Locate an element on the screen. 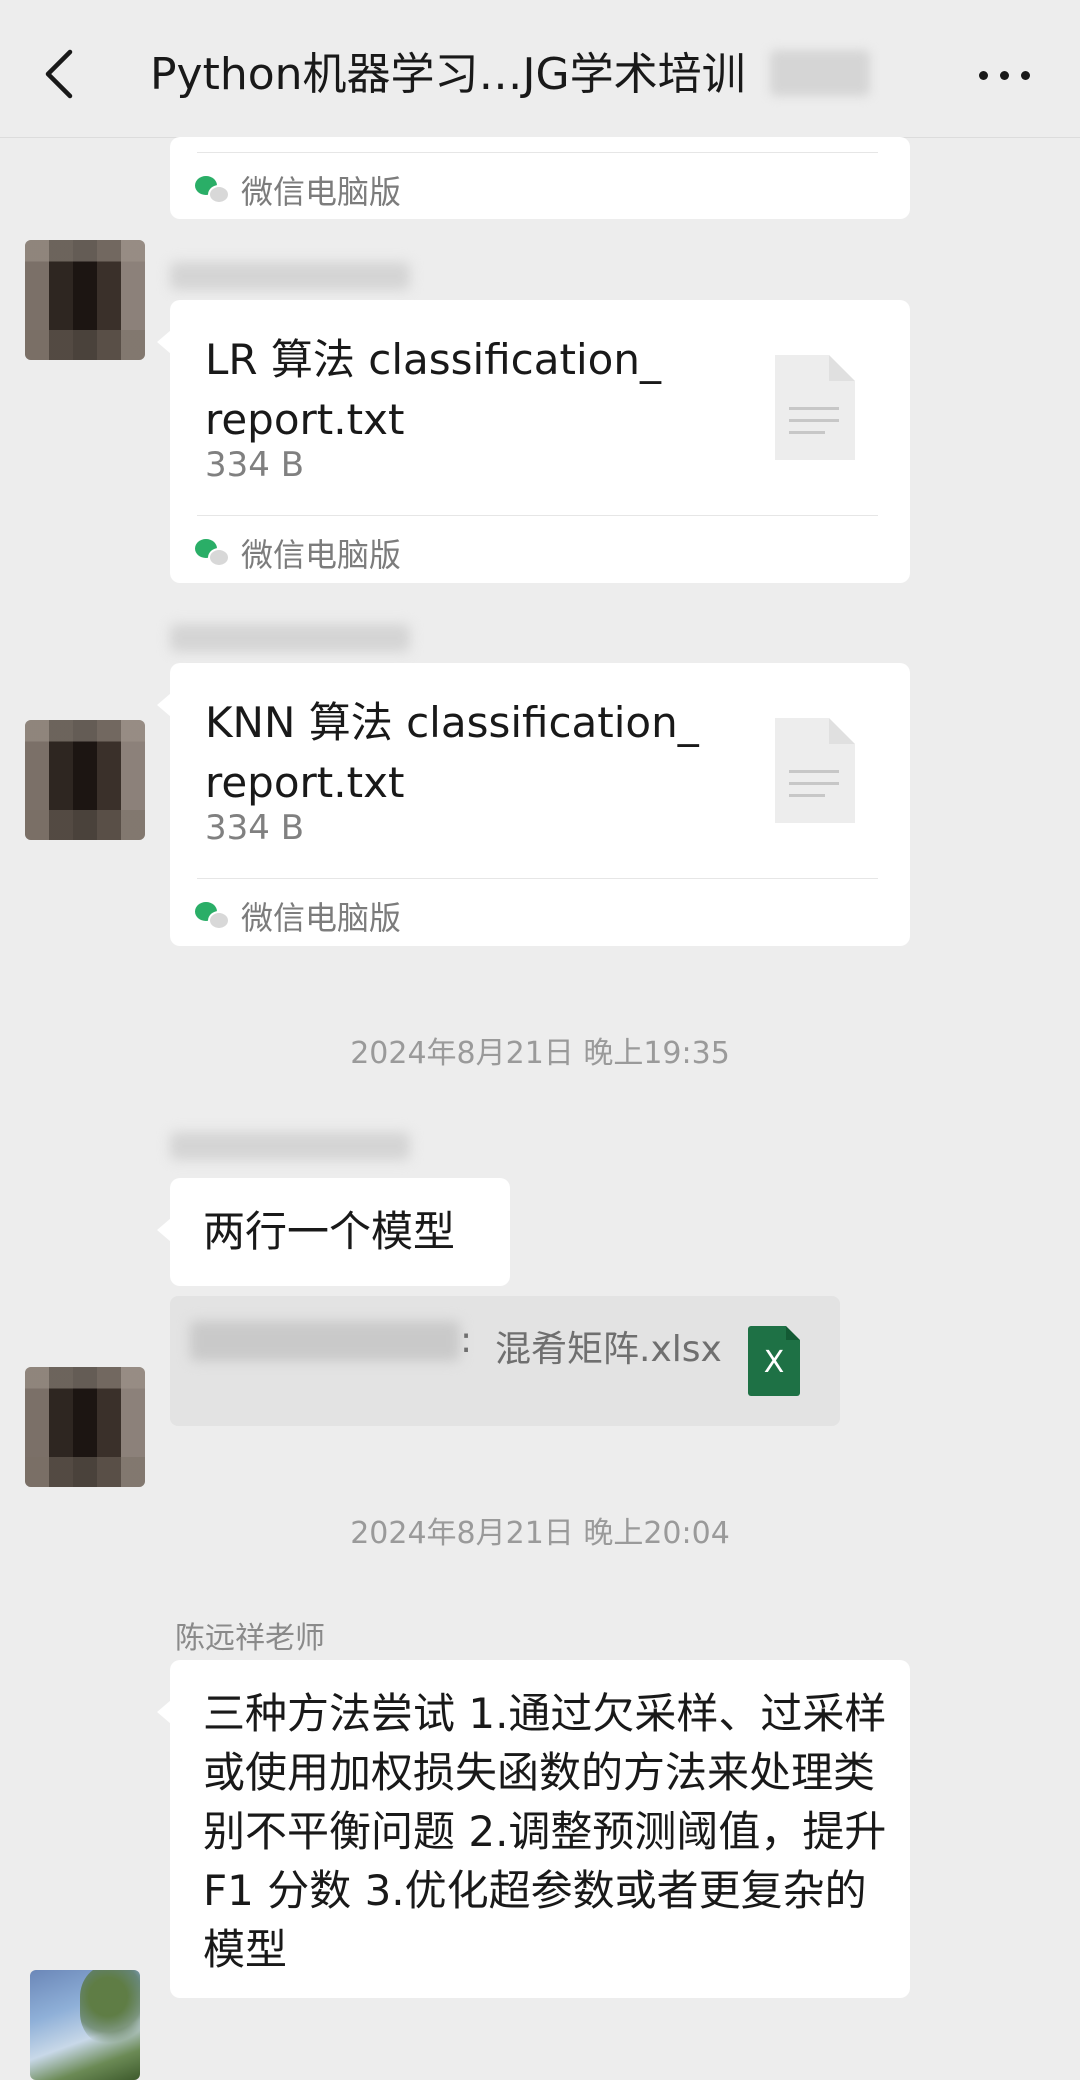 The height and width of the screenshot is (2080, 1080). text-message: 两行一个模型 is located at coordinates (333, 1232).